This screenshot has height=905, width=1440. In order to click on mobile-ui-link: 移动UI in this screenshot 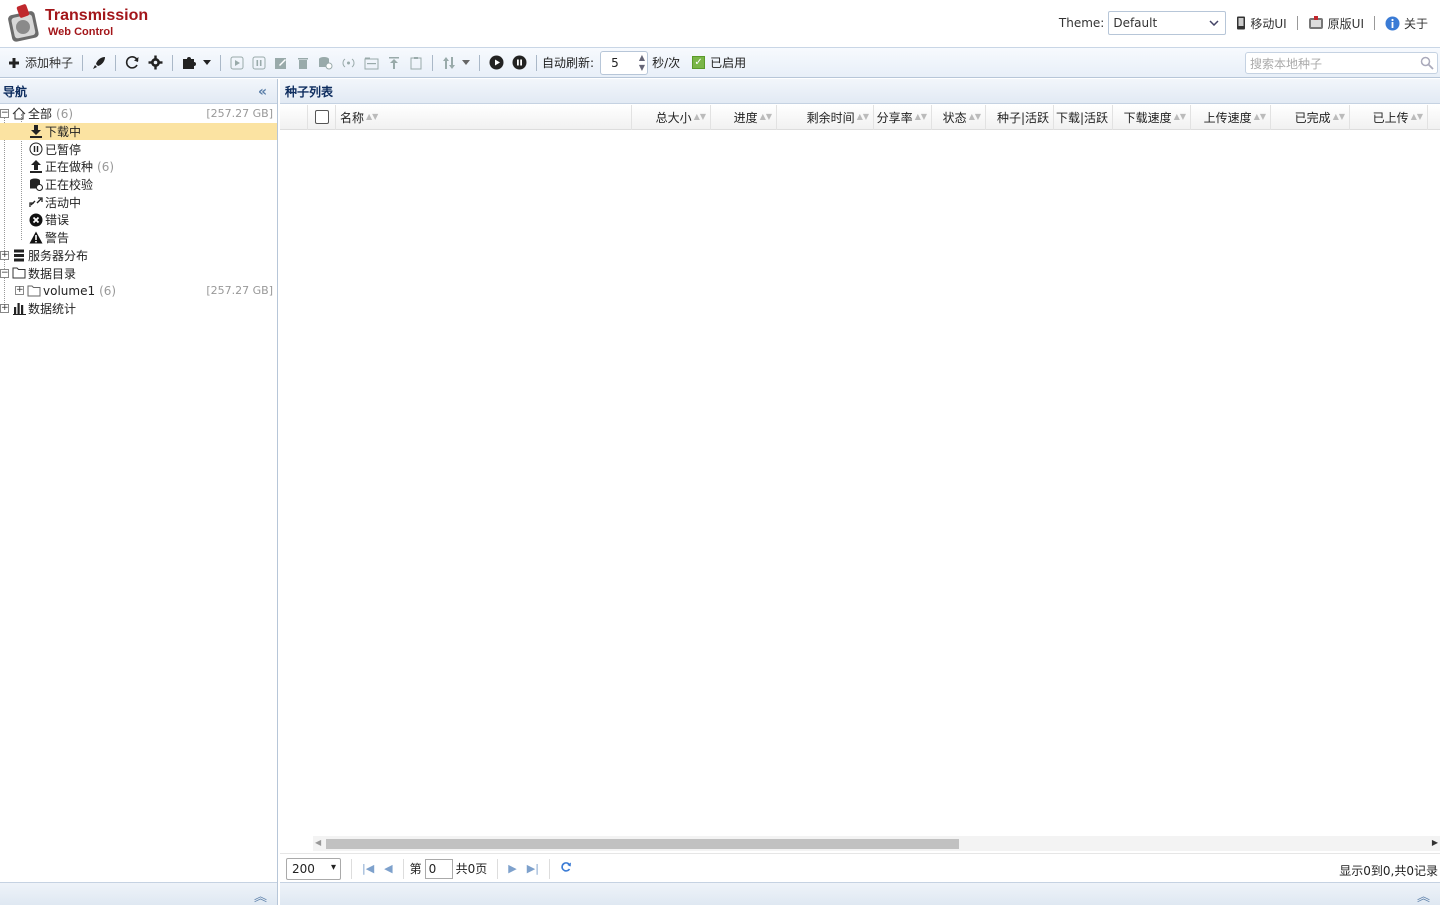, I will do `click(1261, 23)`.